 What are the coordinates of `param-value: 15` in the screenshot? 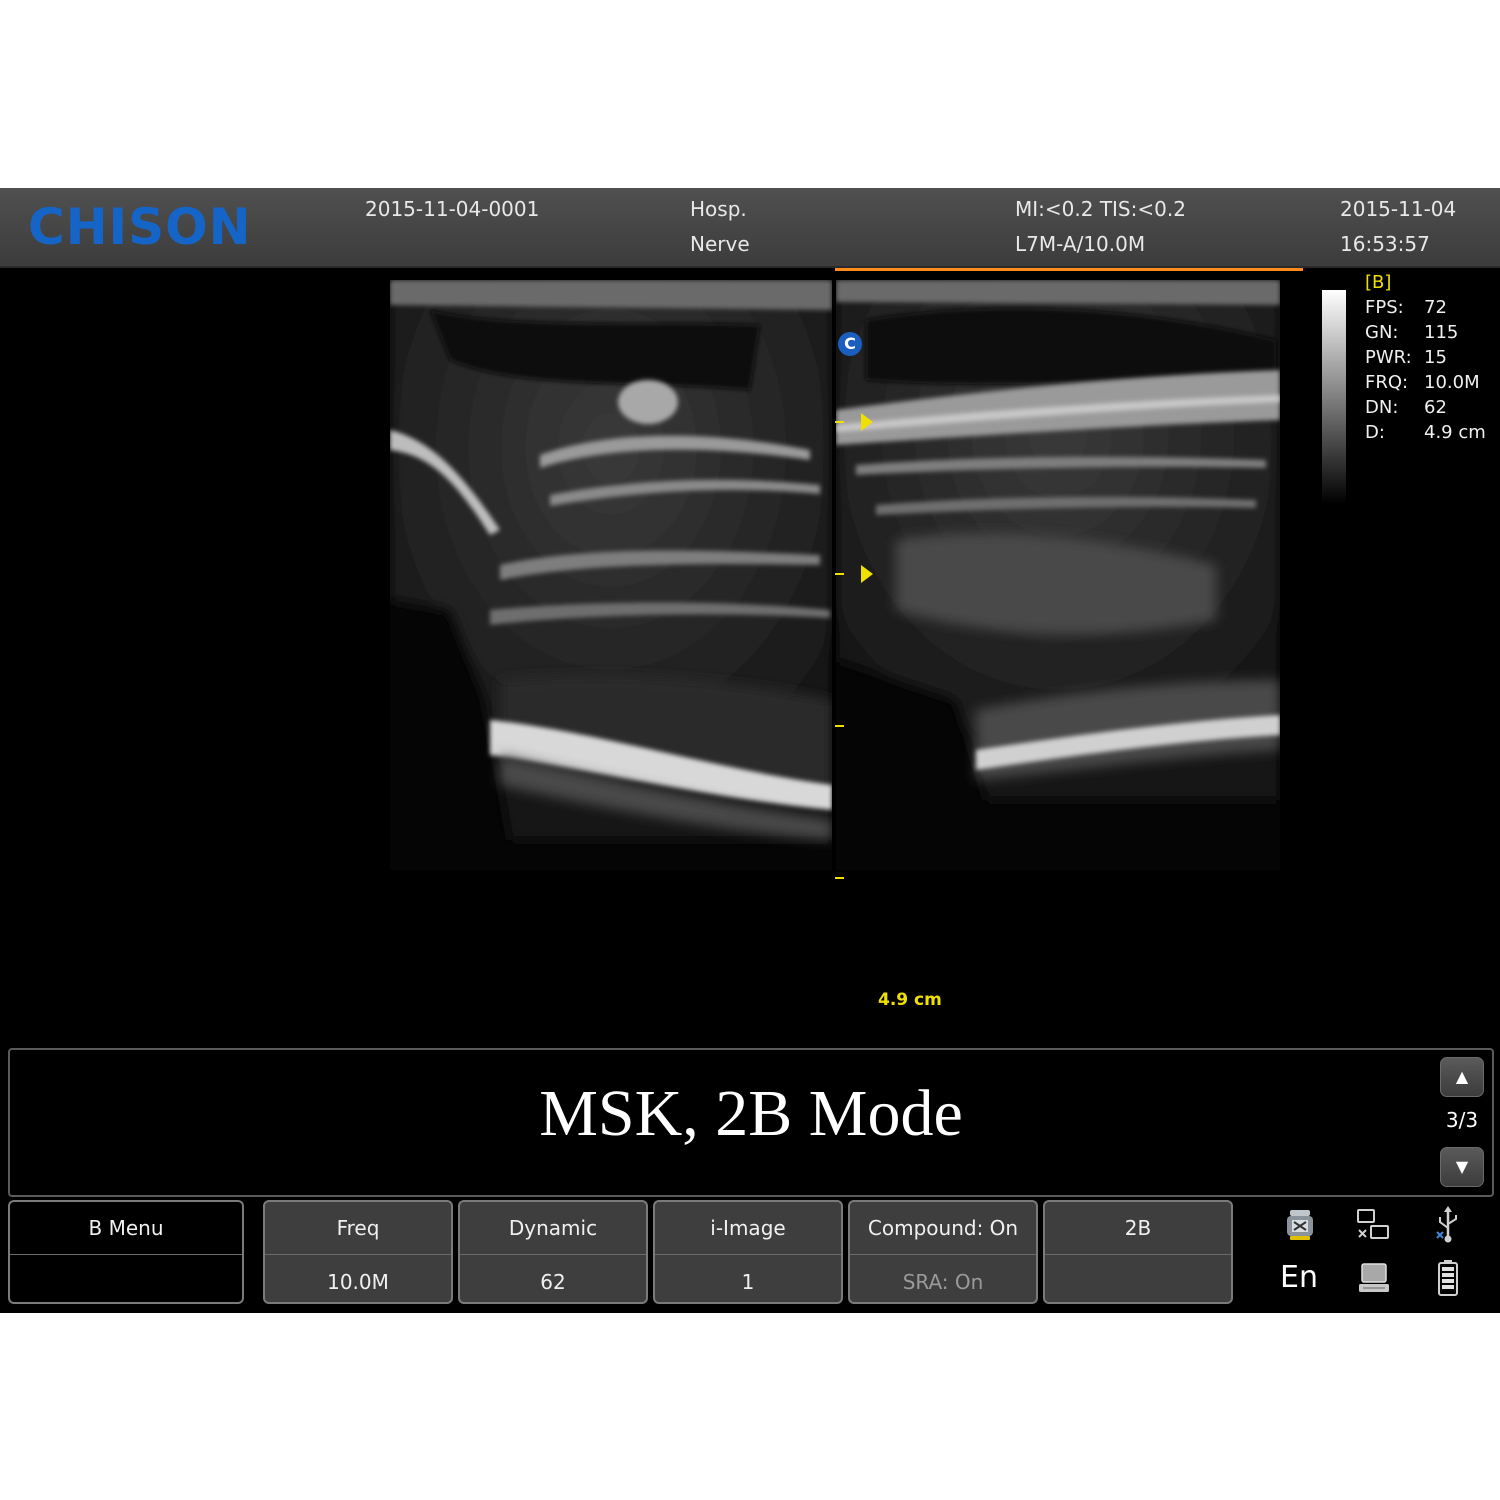 It's located at (1435, 357).